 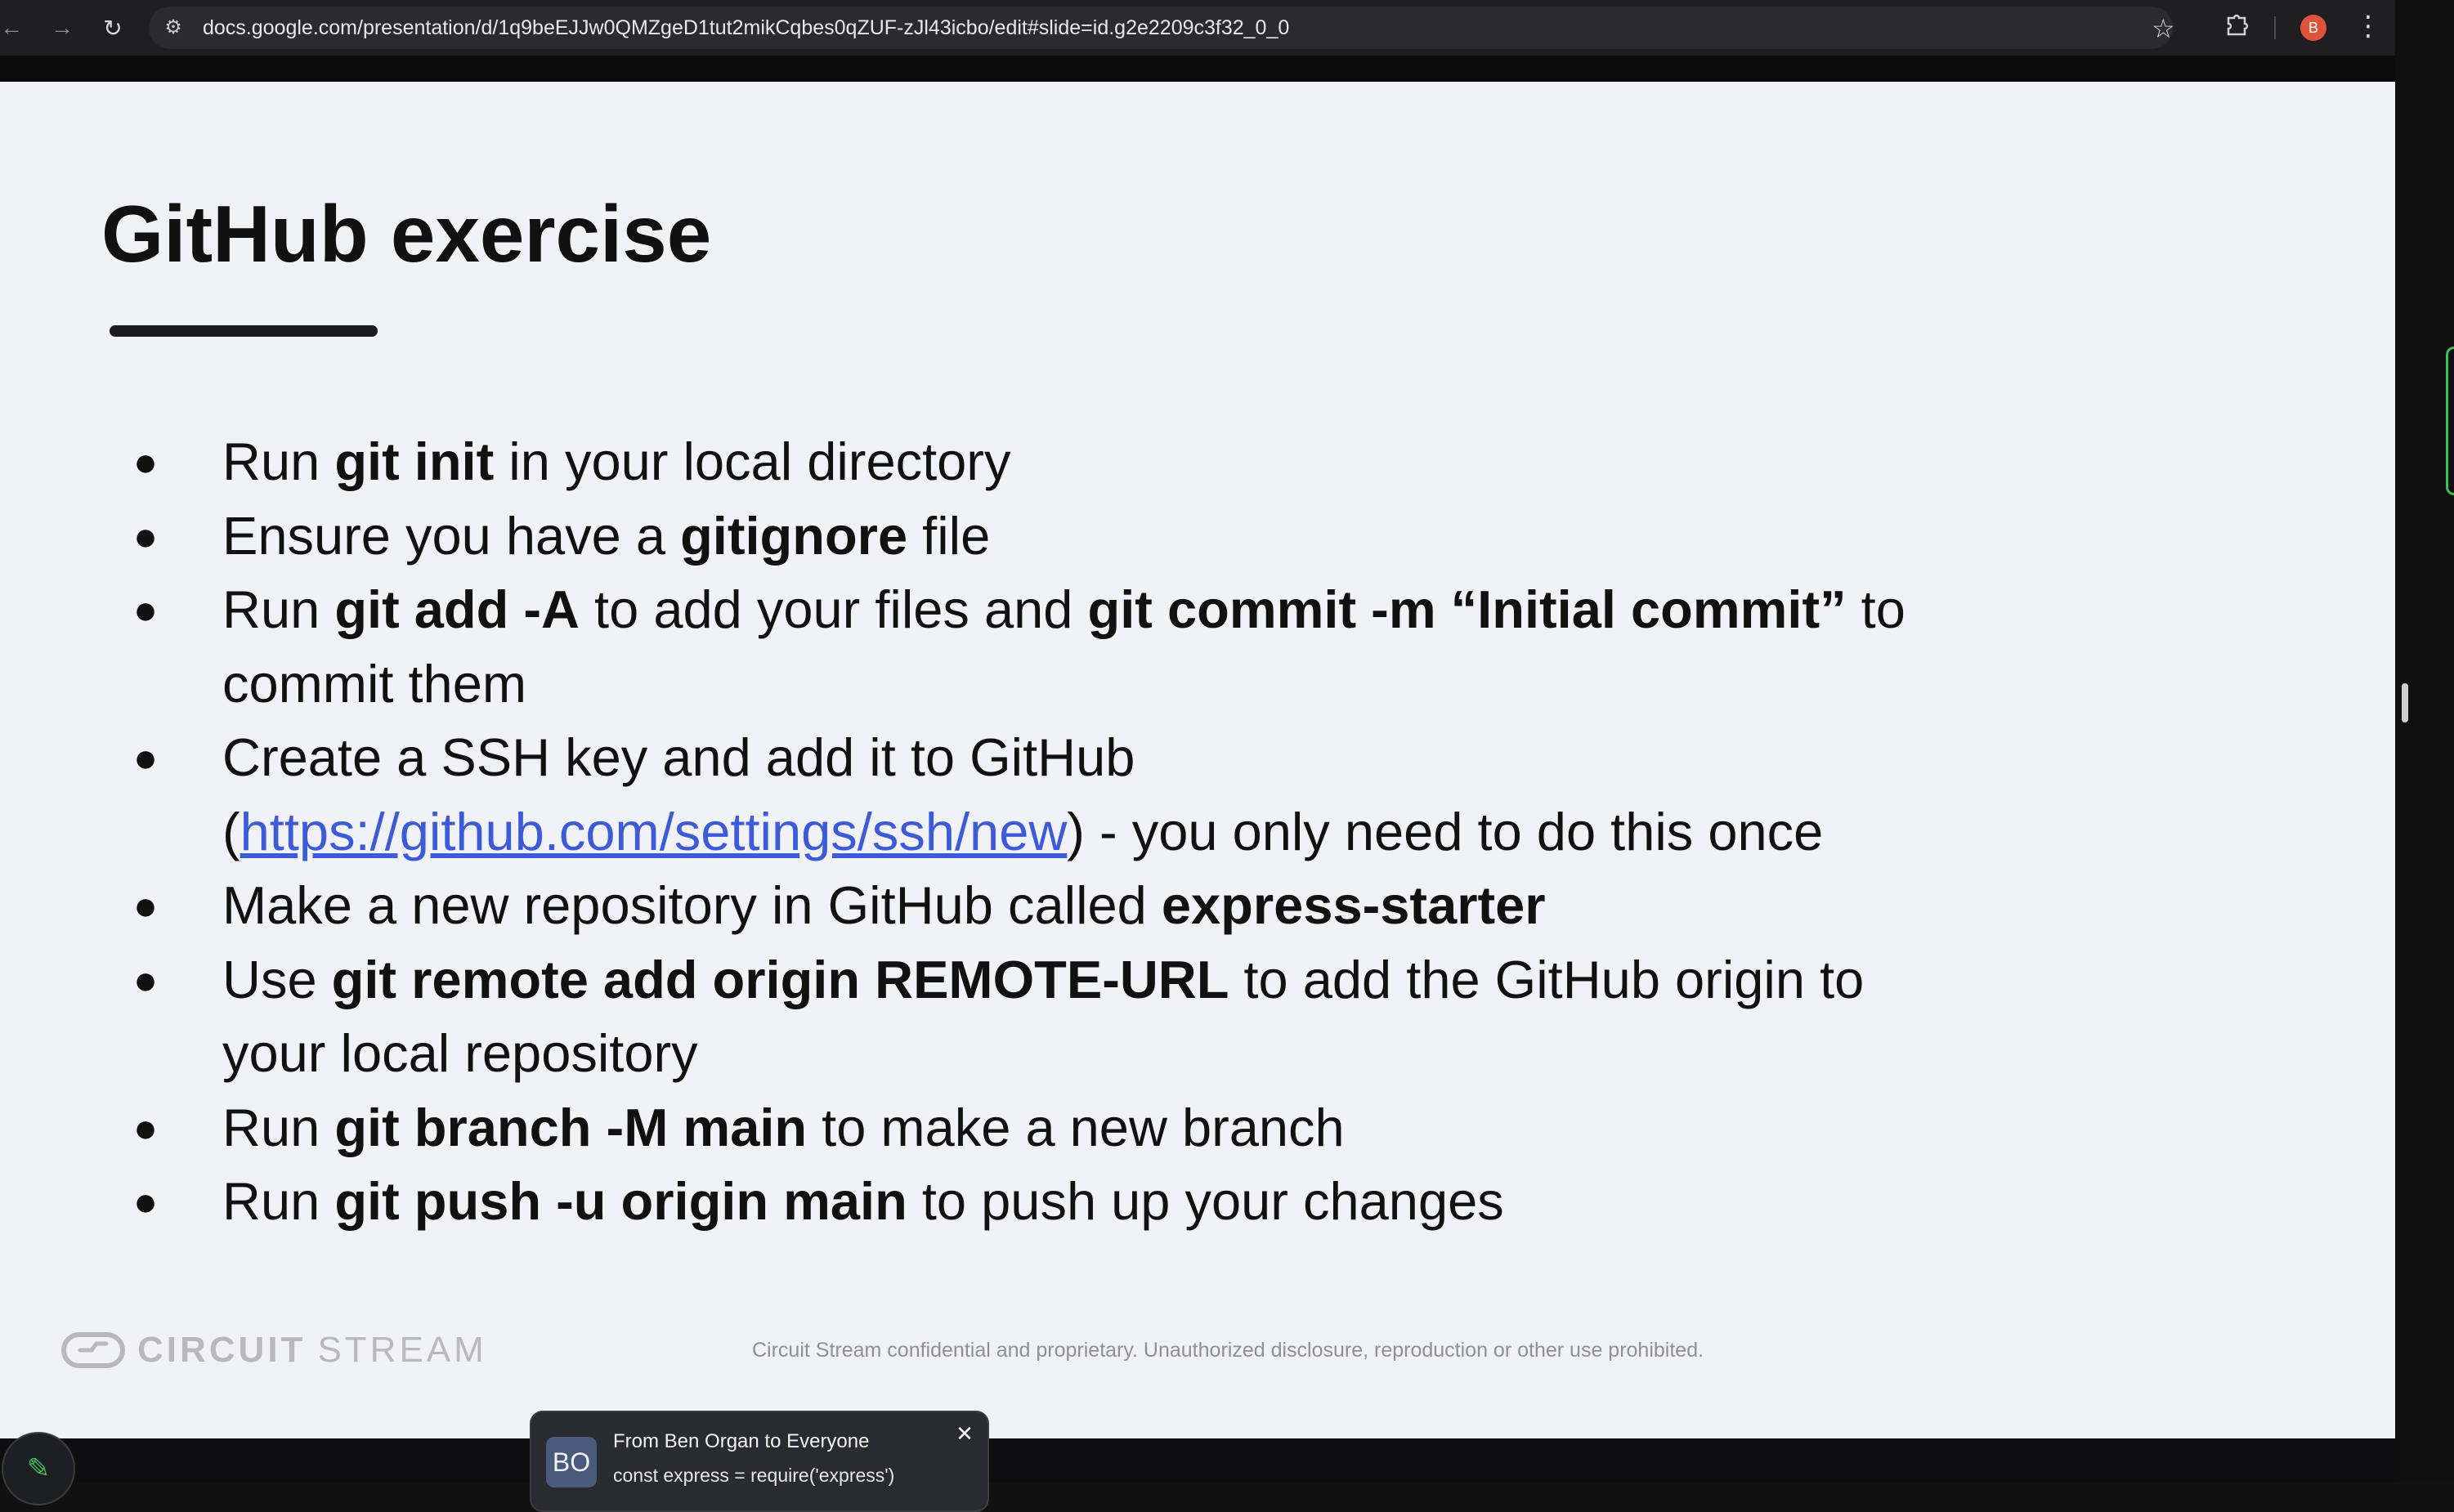 I want to click on profile-avatar: B, so click(x=2313, y=28).